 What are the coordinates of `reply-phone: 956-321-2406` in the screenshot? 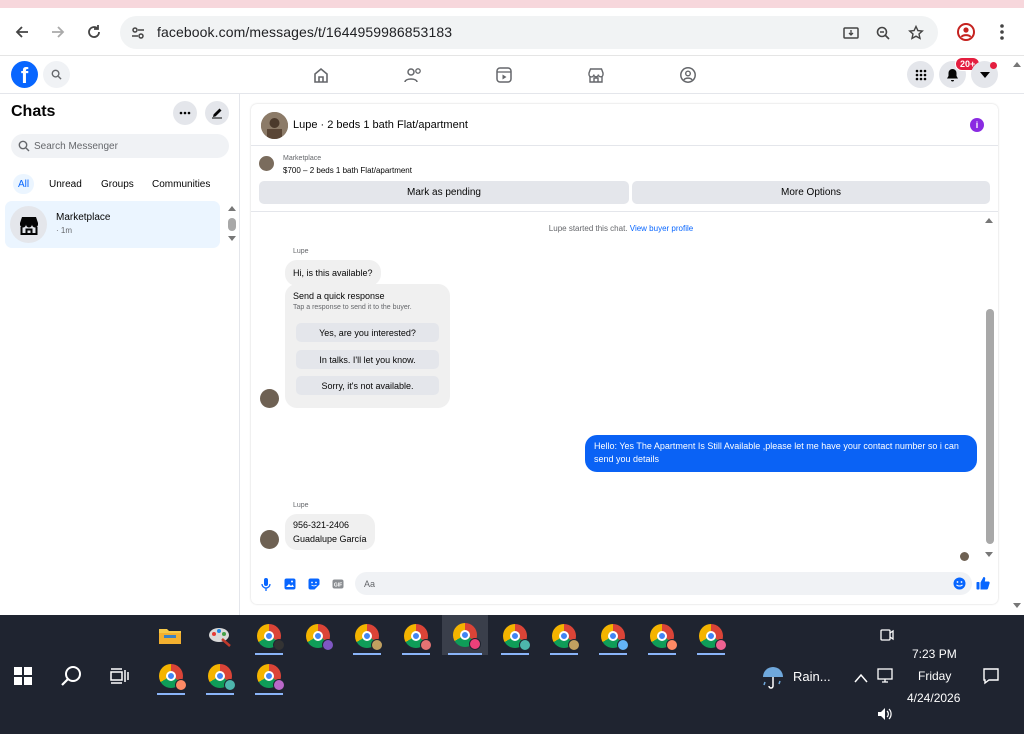 It's located at (321, 525).